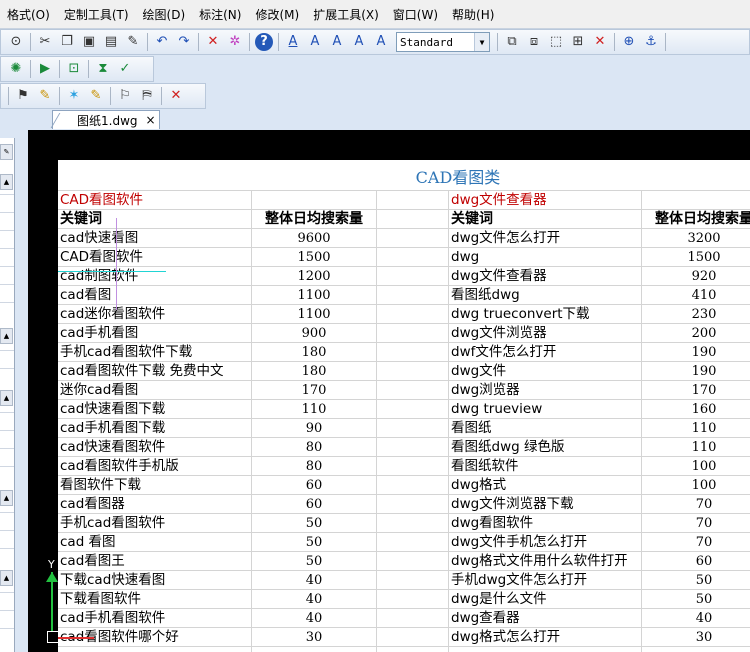 This screenshot has width=750, height=652. Describe the element at coordinates (96, 96) in the screenshot. I see `star-edit-icon: ✎` at that location.